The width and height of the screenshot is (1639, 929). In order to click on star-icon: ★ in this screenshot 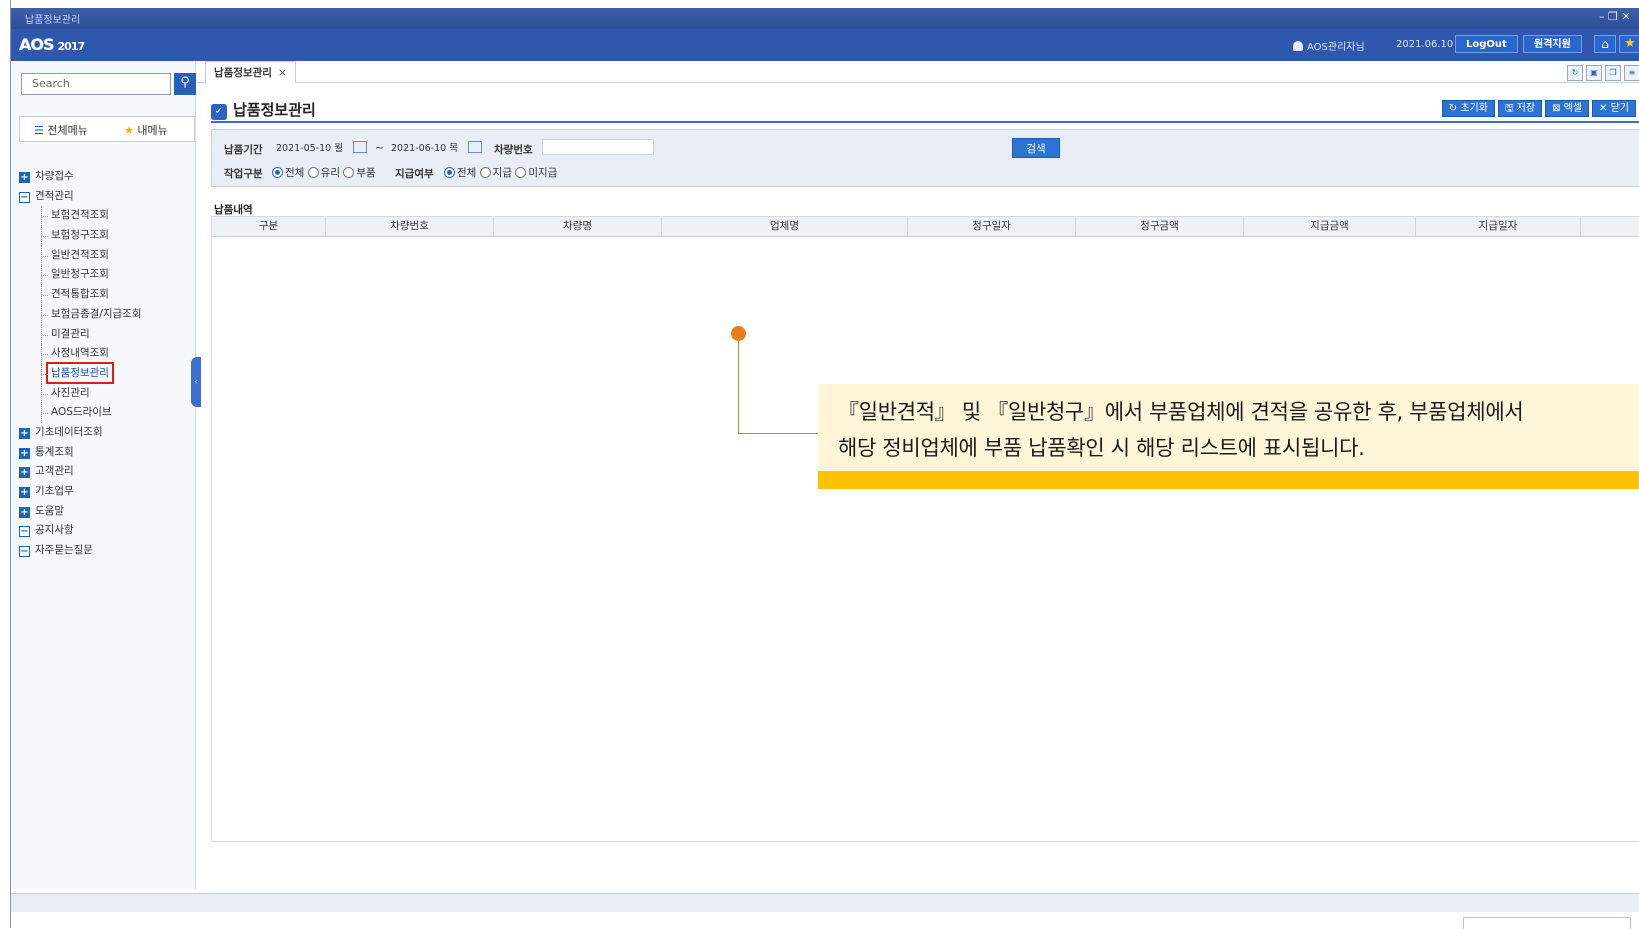, I will do `click(129, 130)`.